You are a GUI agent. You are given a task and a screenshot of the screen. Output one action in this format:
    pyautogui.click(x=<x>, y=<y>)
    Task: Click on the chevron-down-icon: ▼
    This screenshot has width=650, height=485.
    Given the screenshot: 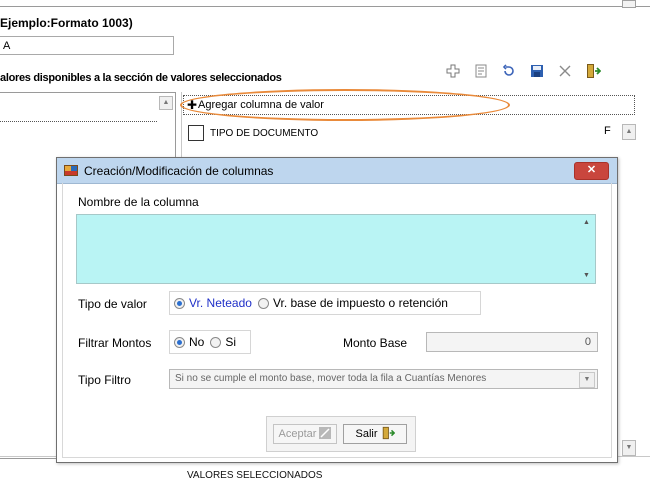 What is the action you would take?
    pyautogui.click(x=587, y=380)
    